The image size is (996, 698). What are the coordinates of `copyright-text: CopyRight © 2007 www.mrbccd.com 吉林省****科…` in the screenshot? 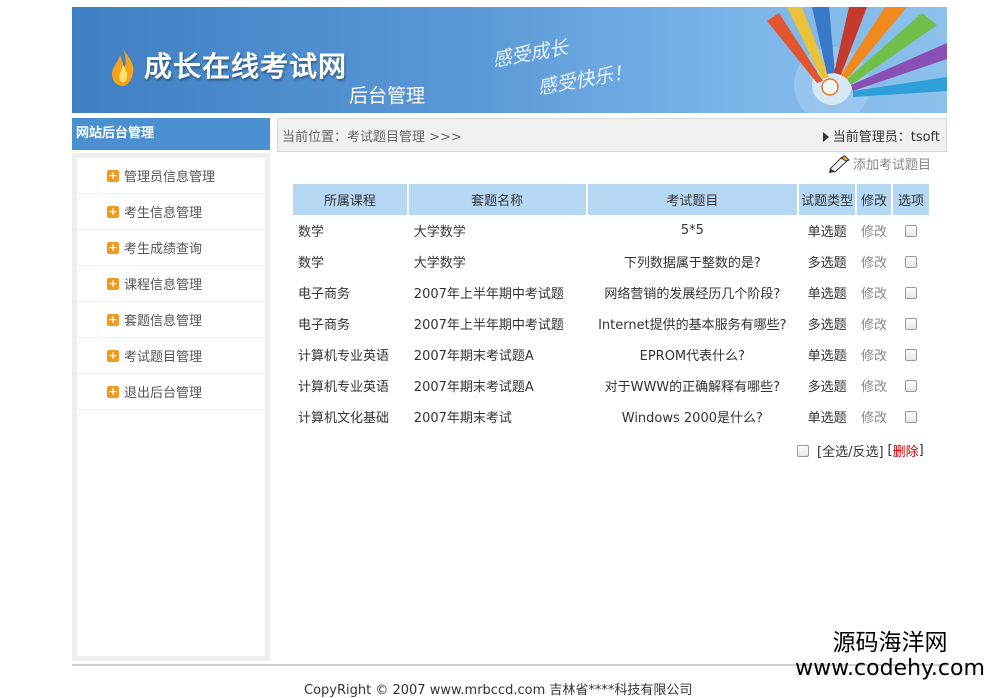 It's located at (498, 690).